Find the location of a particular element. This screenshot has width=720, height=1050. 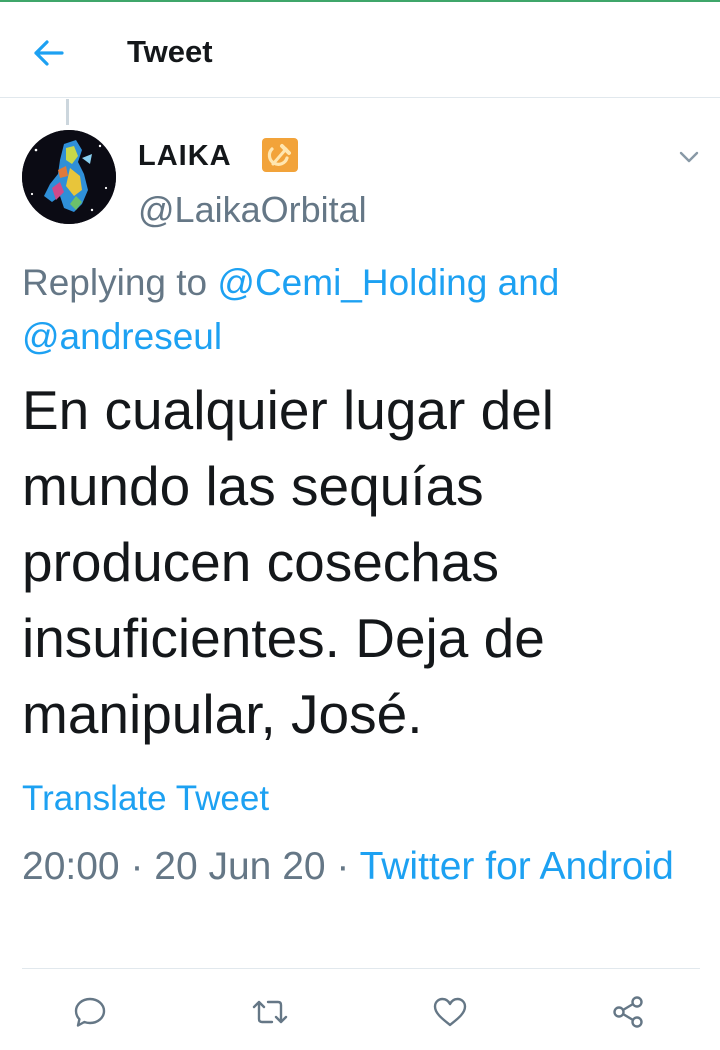

app-header: Tweet is located at coordinates (360, 50).